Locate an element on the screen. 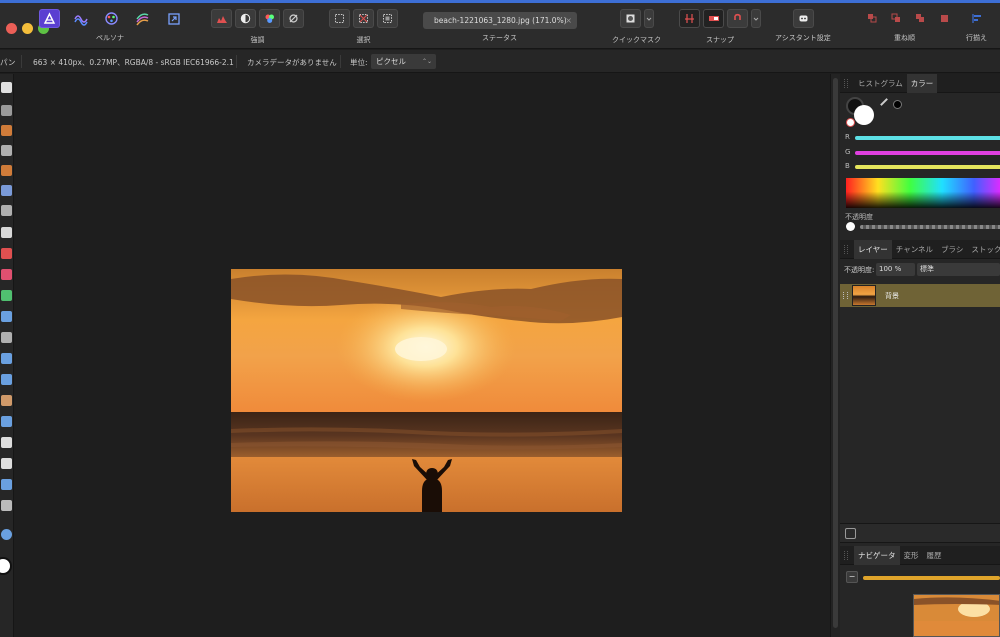 This screenshot has height=637, width=1000. snap-grid-icon is located at coordinates (689, 18).